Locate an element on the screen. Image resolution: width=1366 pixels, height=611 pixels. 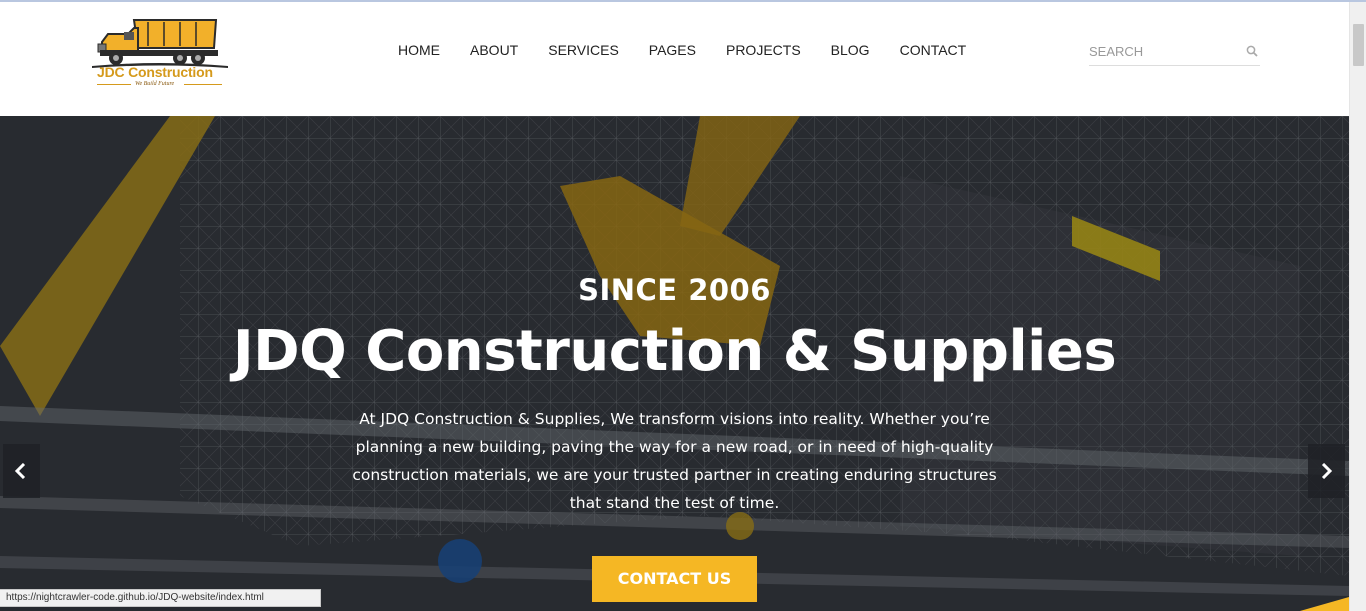
scrollbar-thumb is located at coordinates (1358, 45).